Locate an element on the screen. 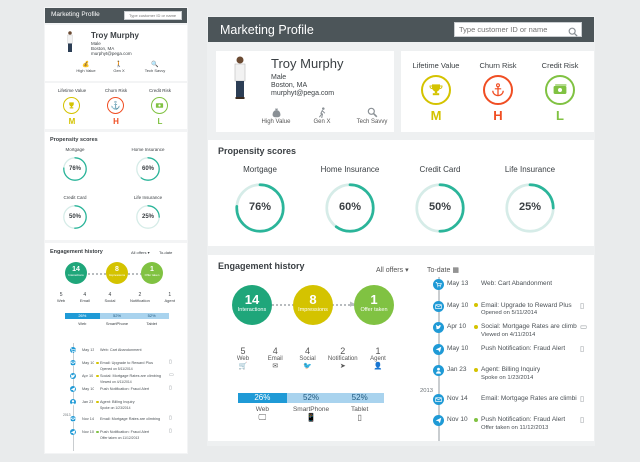 The height and width of the screenshot is (462, 640). timeline-date: Apr 10 is located at coordinates (88, 376).